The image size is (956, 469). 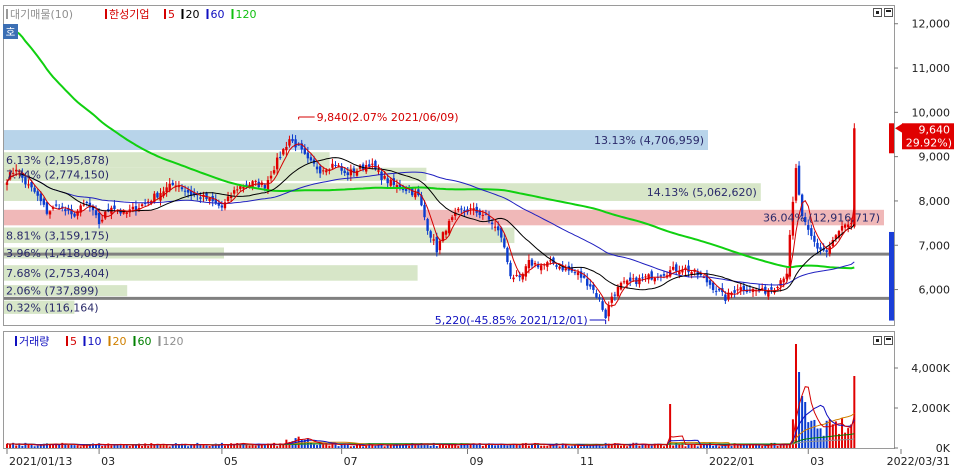 What do you see at coordinates (145, 341) in the screenshot?
I see `legend-label: 60` at bounding box center [145, 341].